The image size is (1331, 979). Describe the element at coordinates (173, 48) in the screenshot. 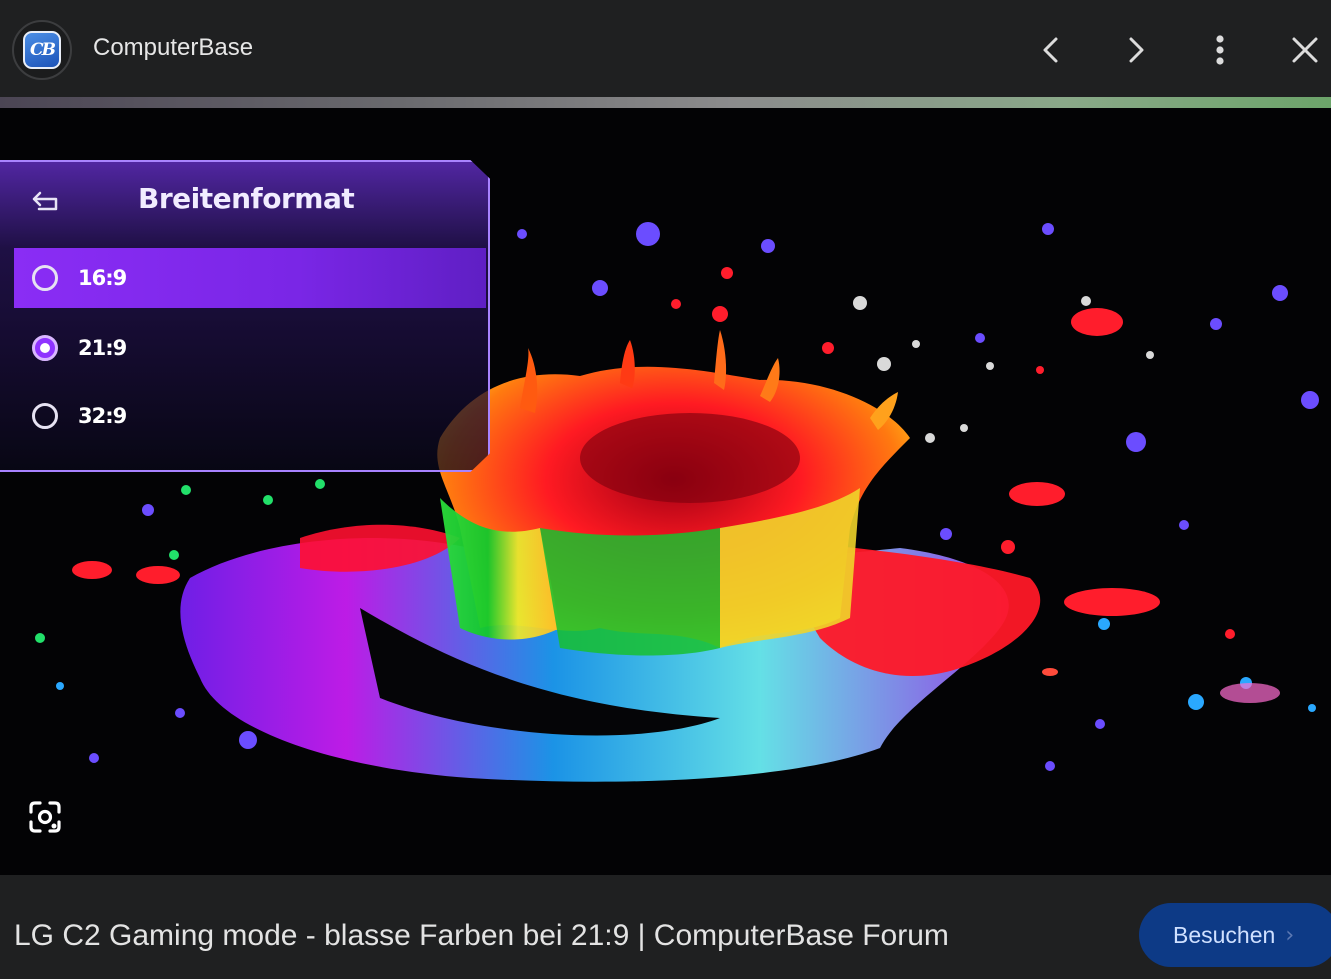

I see `site-name: ComputerBase` at that location.